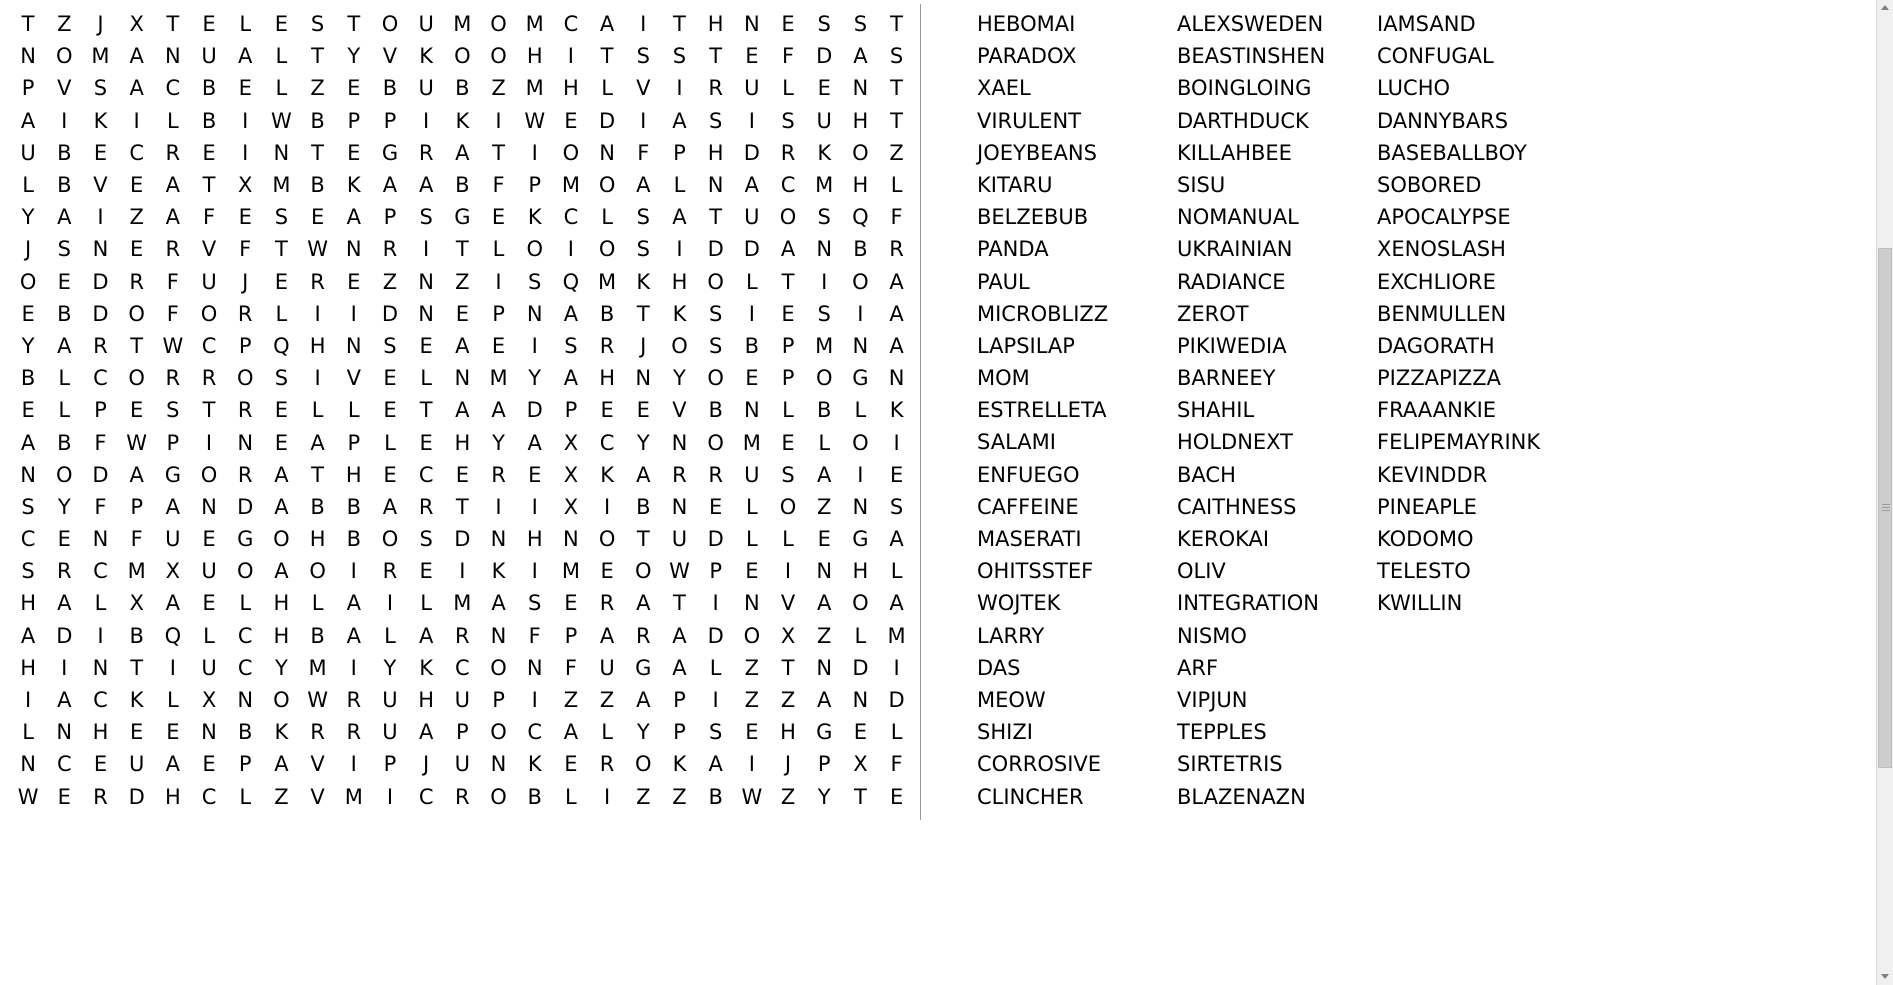 This screenshot has height=985, width=1893. Describe the element at coordinates (1077, 603) in the screenshot. I see `word-list-item: WOJTEK` at that location.